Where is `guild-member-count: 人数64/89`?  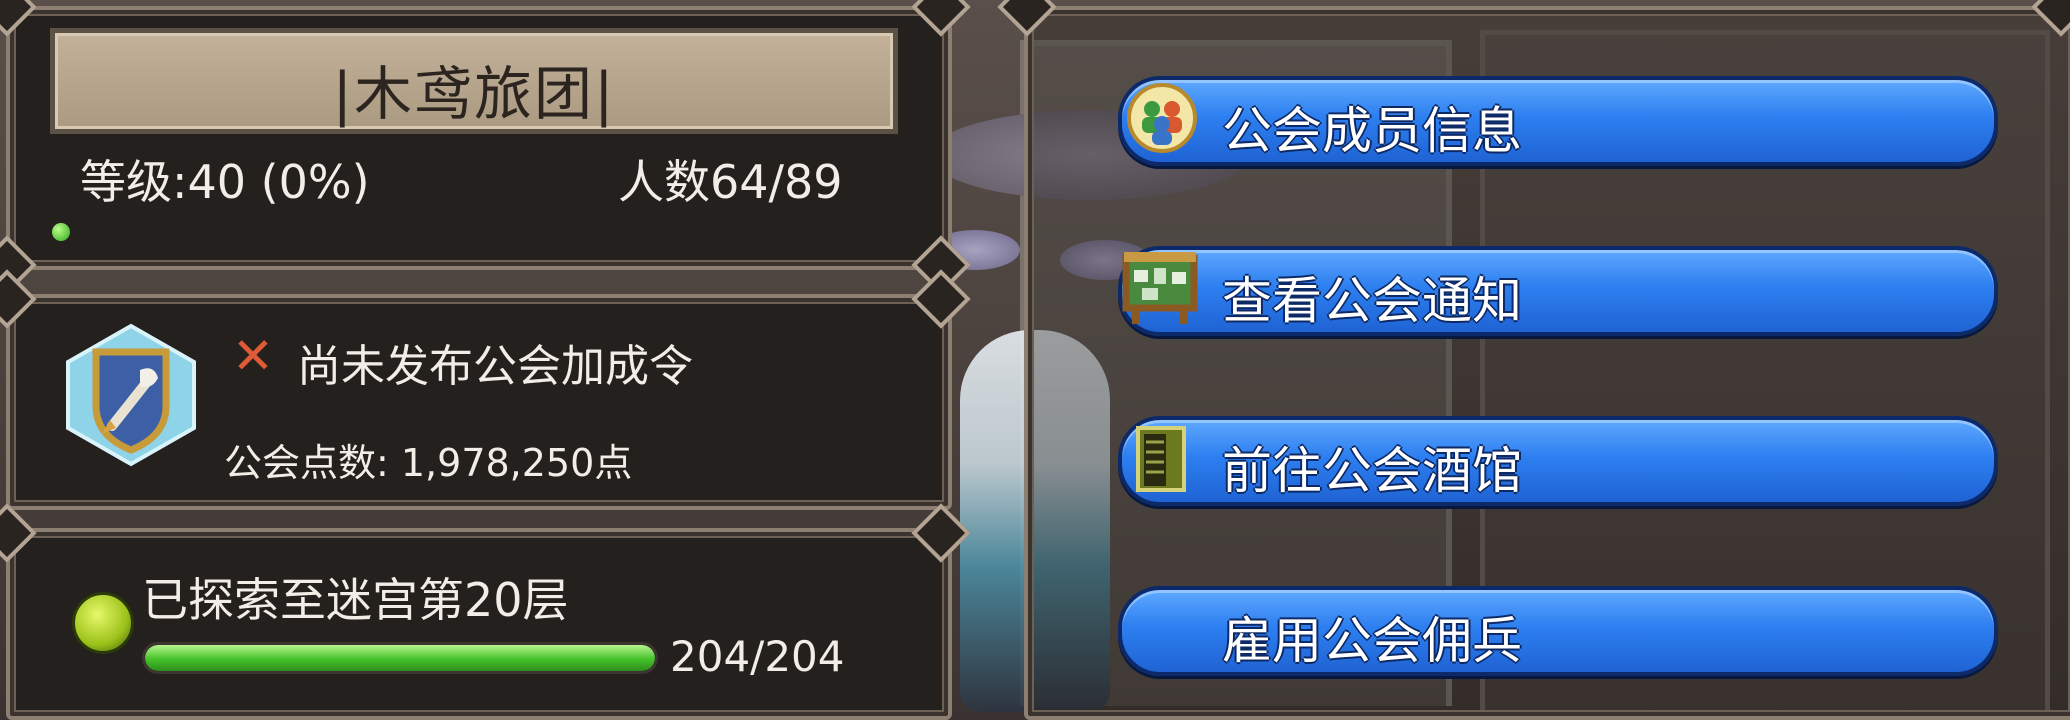
guild-member-count: 人数64/89 is located at coordinates (730, 182).